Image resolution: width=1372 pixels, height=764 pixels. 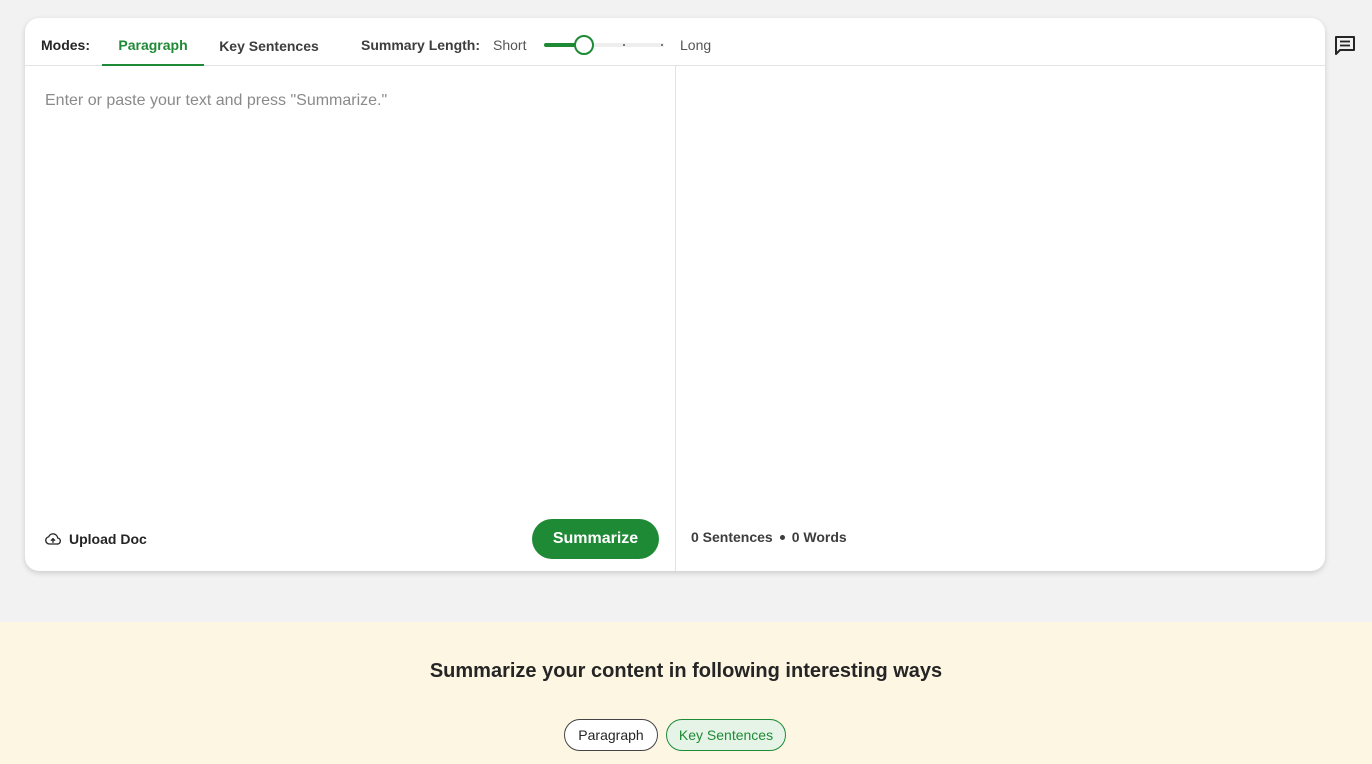 What do you see at coordinates (782, 537) in the screenshot?
I see `bullet-separator` at bounding box center [782, 537].